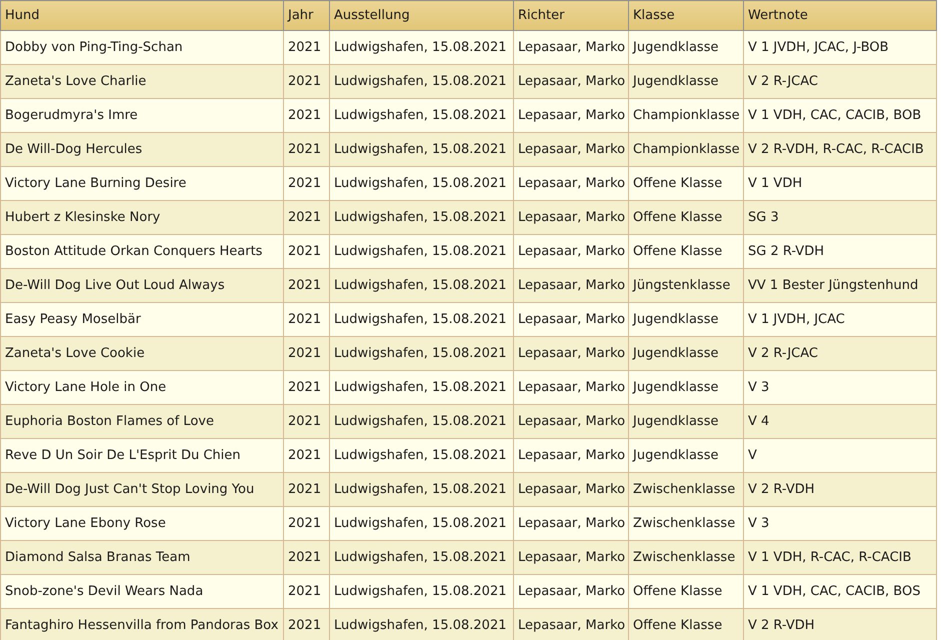  What do you see at coordinates (142, 624) in the screenshot?
I see `table-cell: Fantaghiro Hessenvilla from Pandoras Box` at bounding box center [142, 624].